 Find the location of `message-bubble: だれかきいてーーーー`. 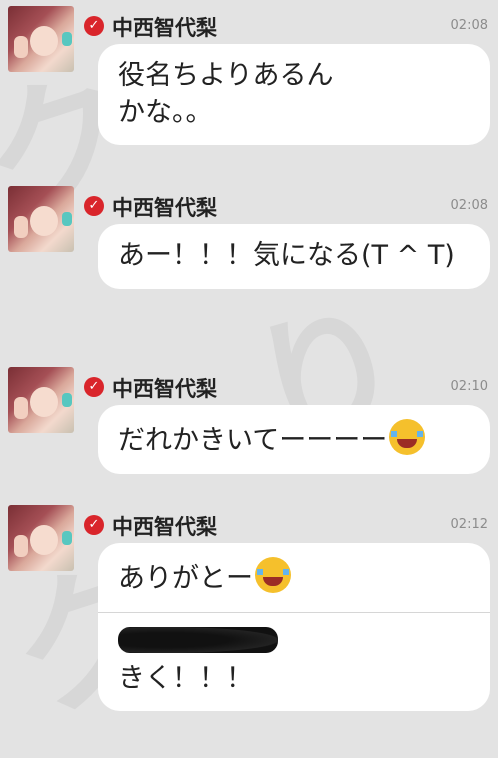

message-bubble: だれかきいてーーーー is located at coordinates (294, 439).